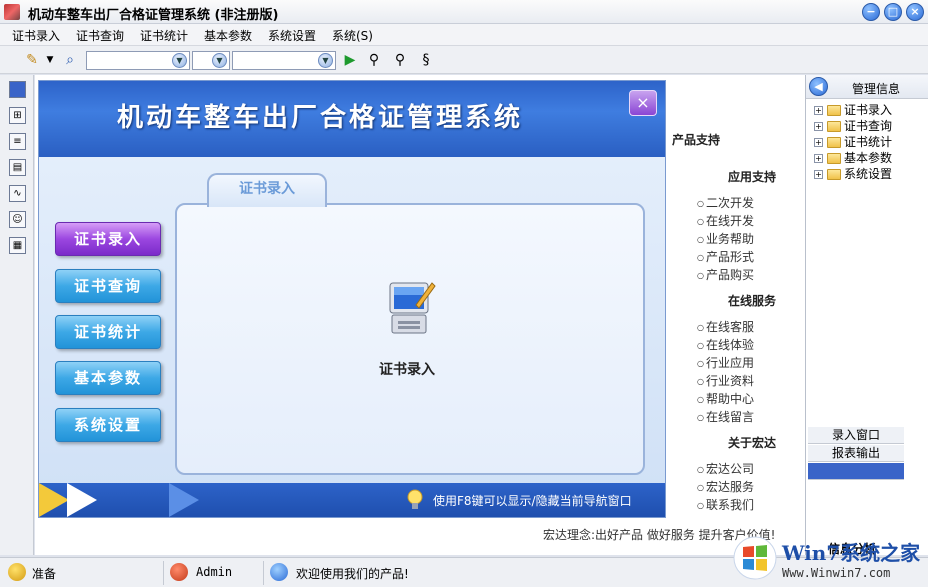 This screenshot has height=587, width=928. I want to click on find-icon: ⚲, so click(374, 60).